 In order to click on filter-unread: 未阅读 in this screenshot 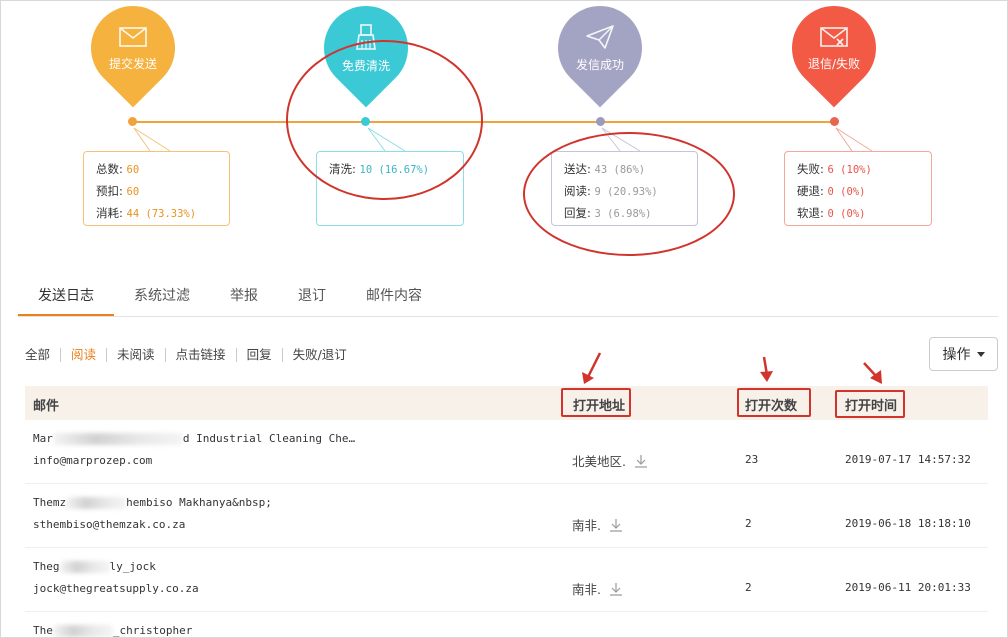, I will do `click(136, 355)`.